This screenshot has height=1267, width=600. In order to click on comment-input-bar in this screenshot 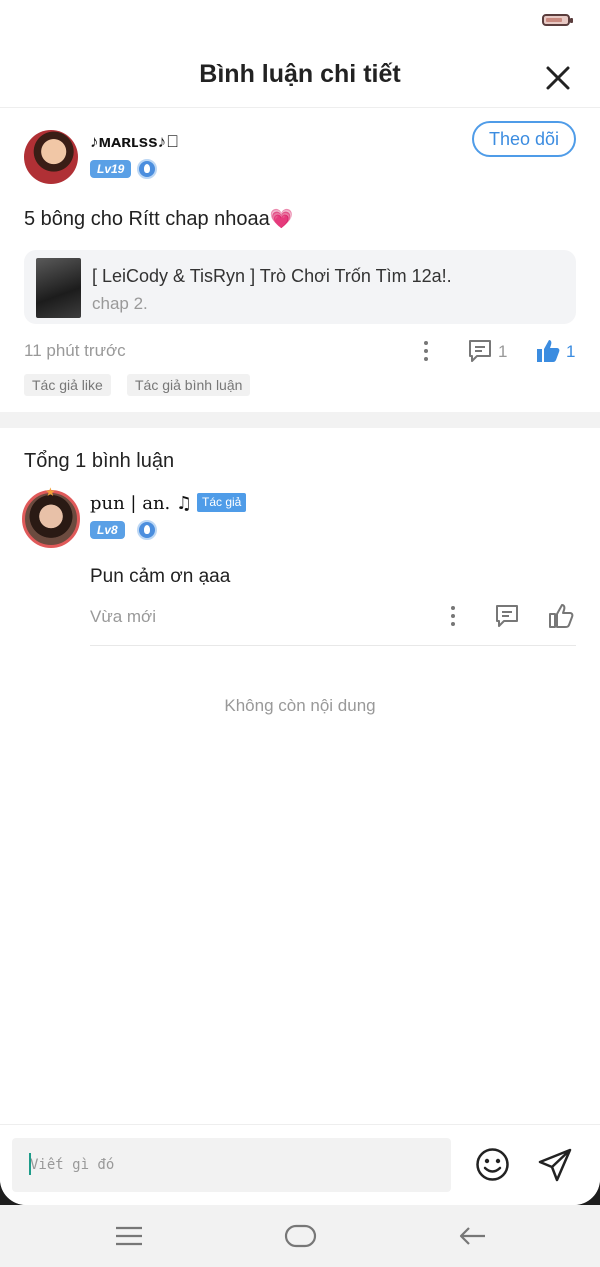, I will do `click(300, 1164)`.